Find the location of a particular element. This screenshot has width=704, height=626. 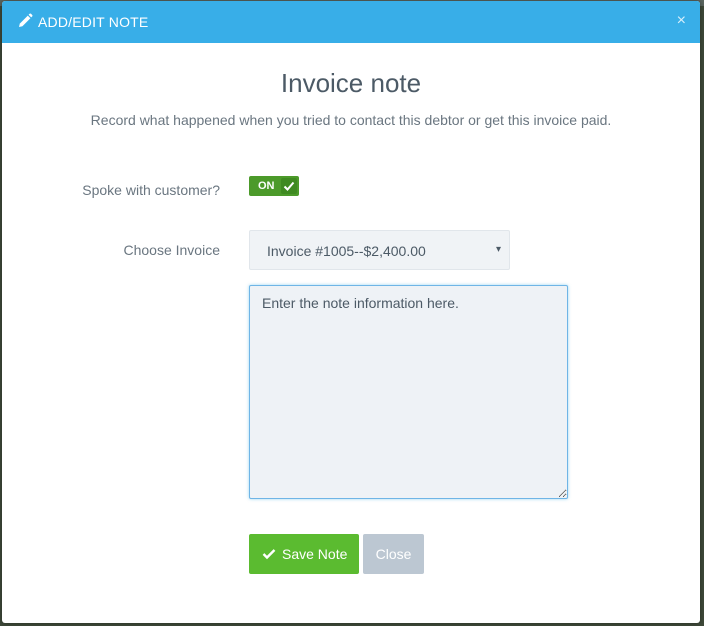

save-note-button: Save Note is located at coordinates (304, 554).